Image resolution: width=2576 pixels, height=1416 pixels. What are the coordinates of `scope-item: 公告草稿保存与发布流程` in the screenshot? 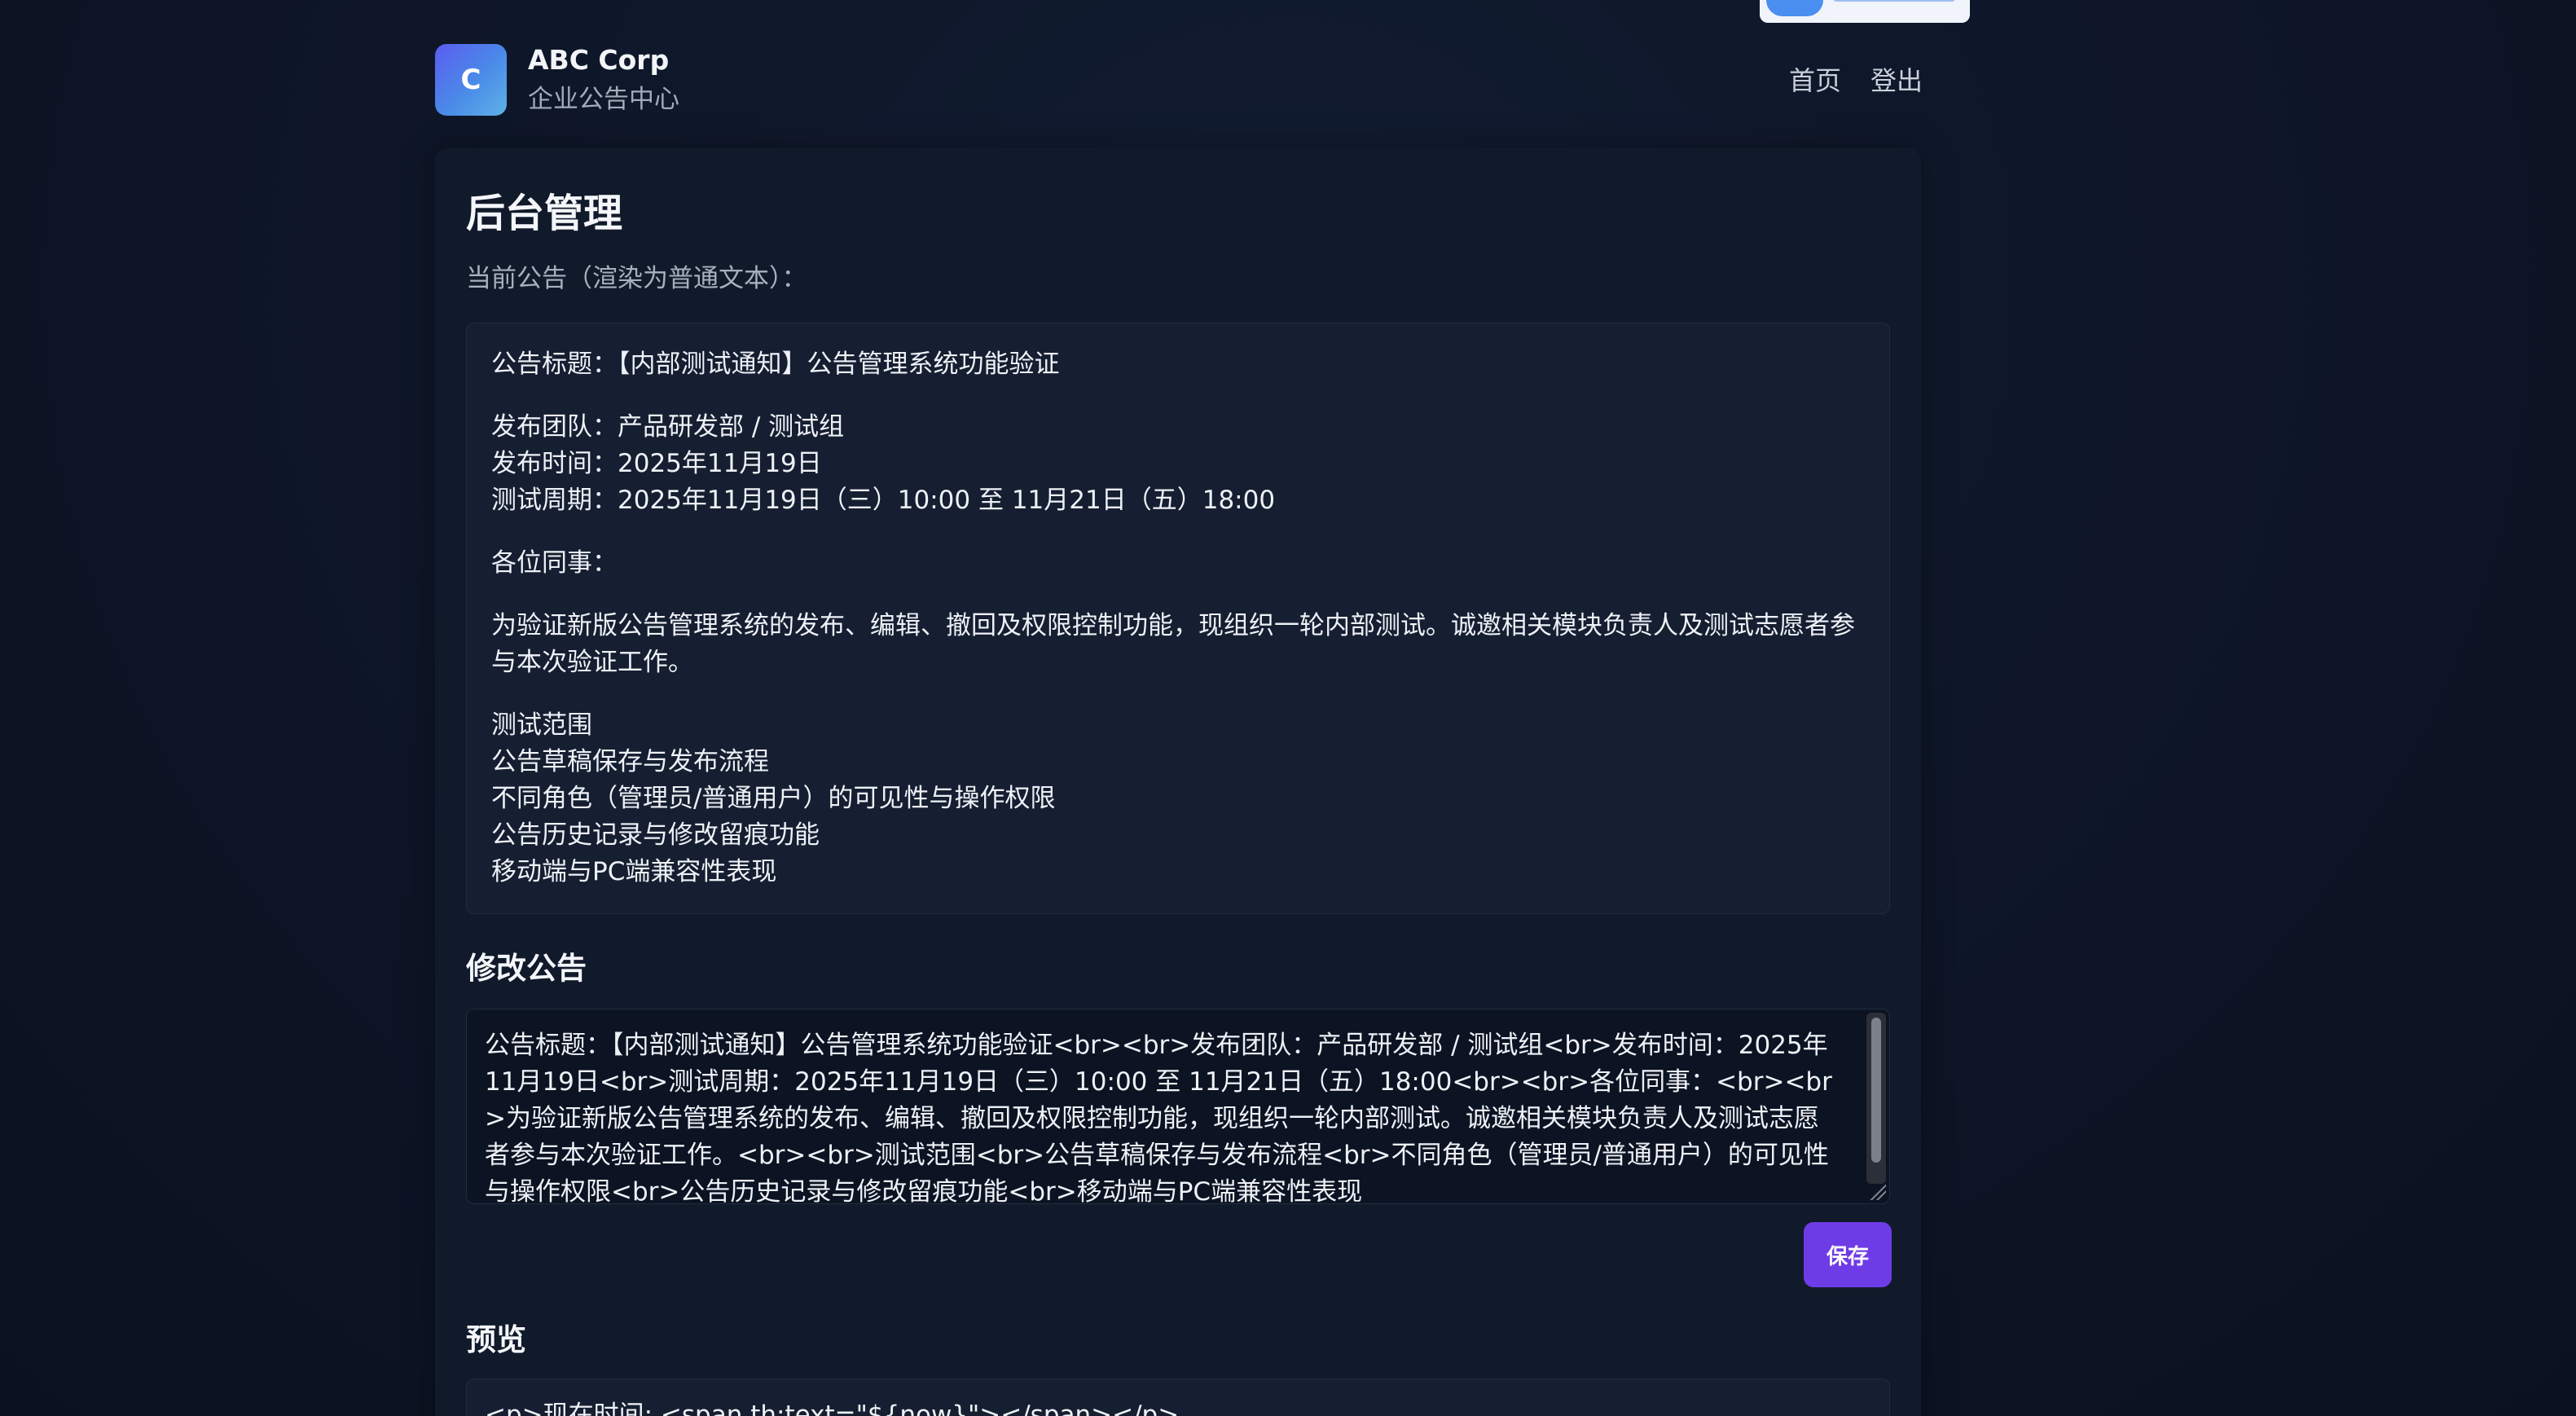 It's located at (630, 761).